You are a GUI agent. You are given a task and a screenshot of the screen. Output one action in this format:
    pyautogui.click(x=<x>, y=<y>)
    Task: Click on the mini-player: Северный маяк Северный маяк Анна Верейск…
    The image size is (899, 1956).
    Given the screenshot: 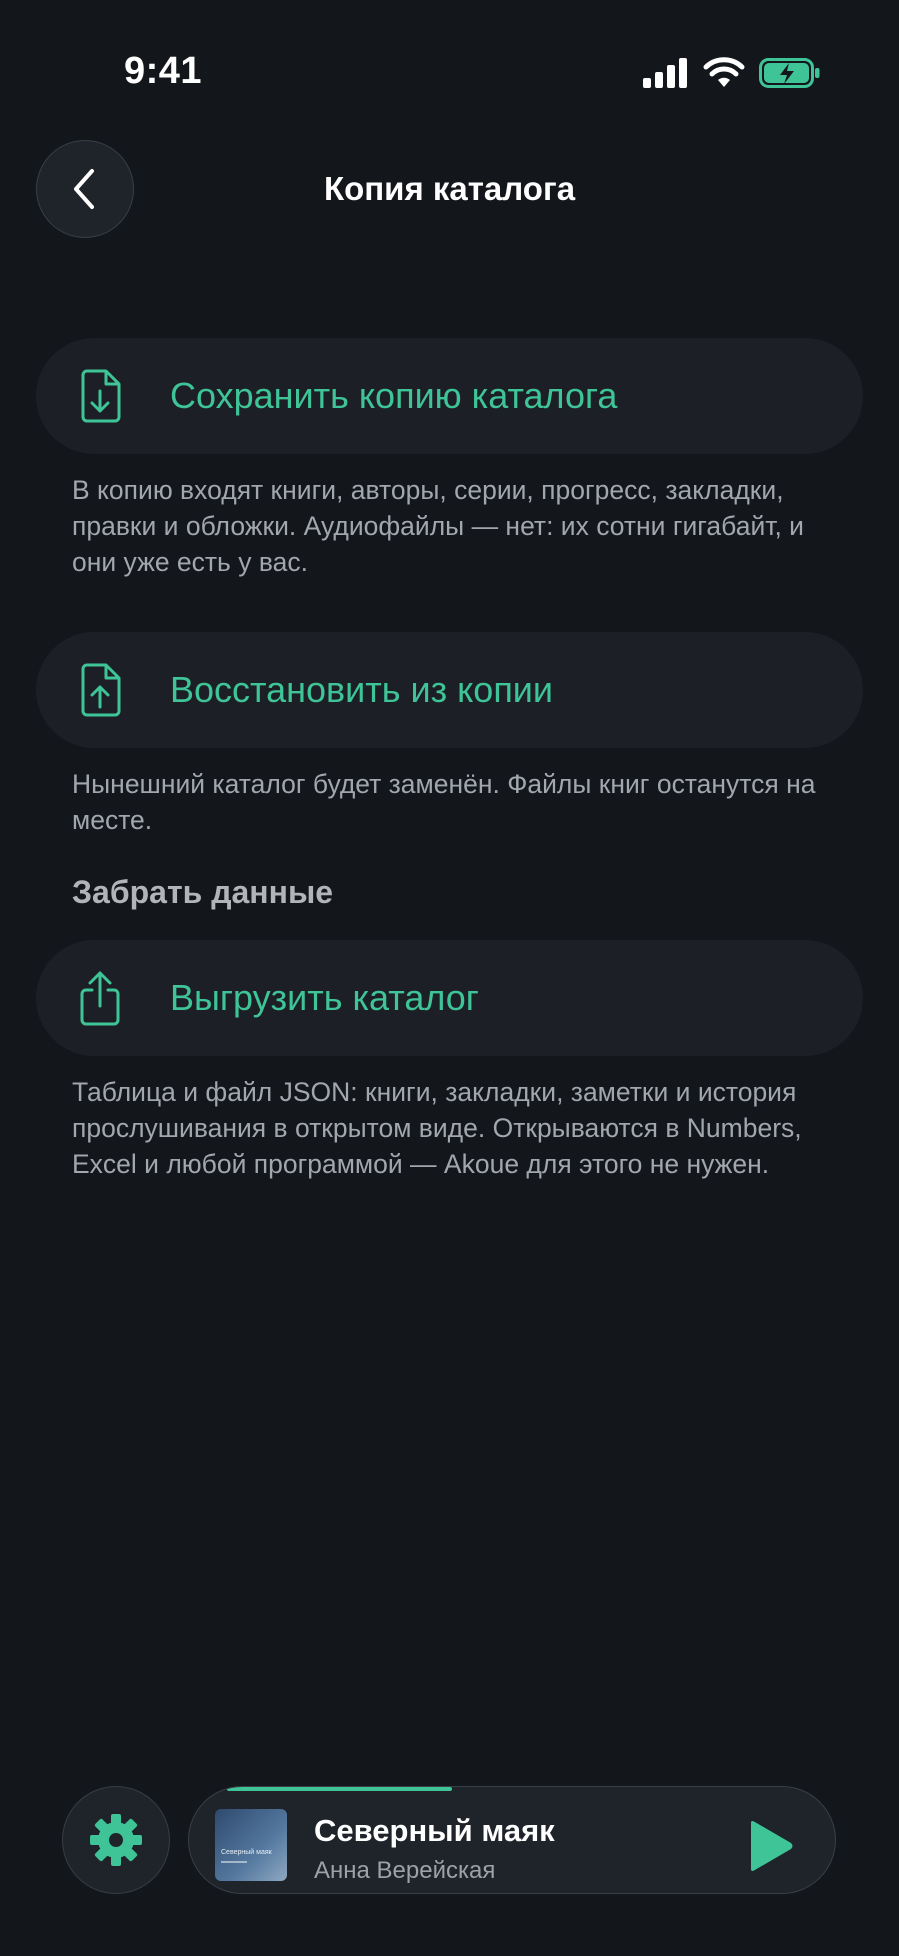 What is the action you would take?
    pyautogui.click(x=512, y=1840)
    